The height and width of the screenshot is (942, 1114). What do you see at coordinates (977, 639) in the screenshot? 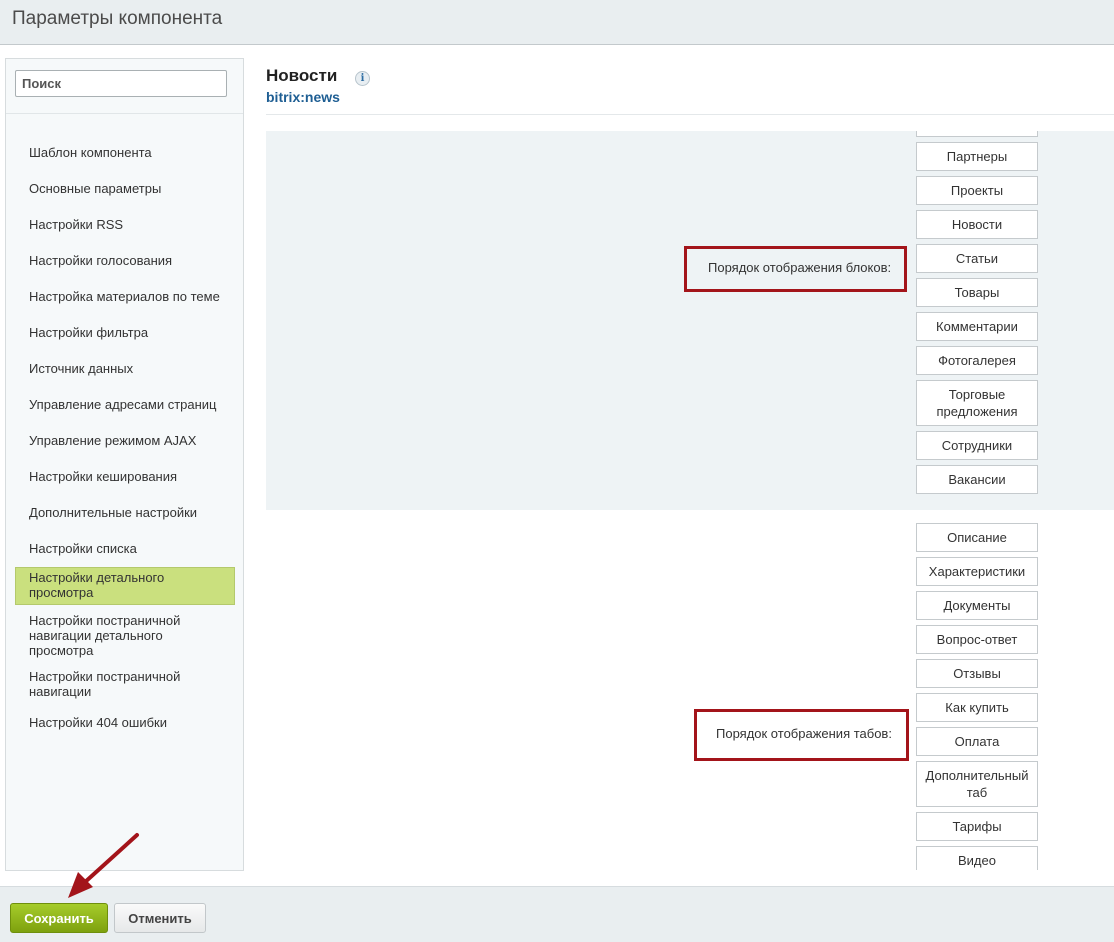
I see `order-item: Вопрос-ответ` at bounding box center [977, 639].